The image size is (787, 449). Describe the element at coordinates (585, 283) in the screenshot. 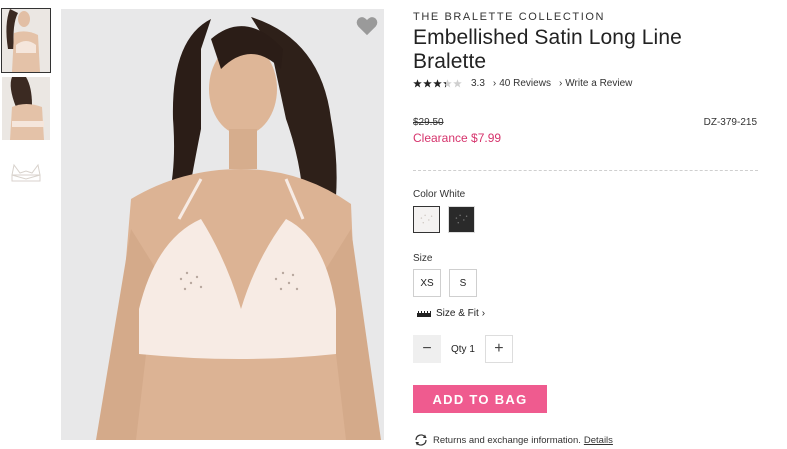

I see `size-options: XS S` at that location.